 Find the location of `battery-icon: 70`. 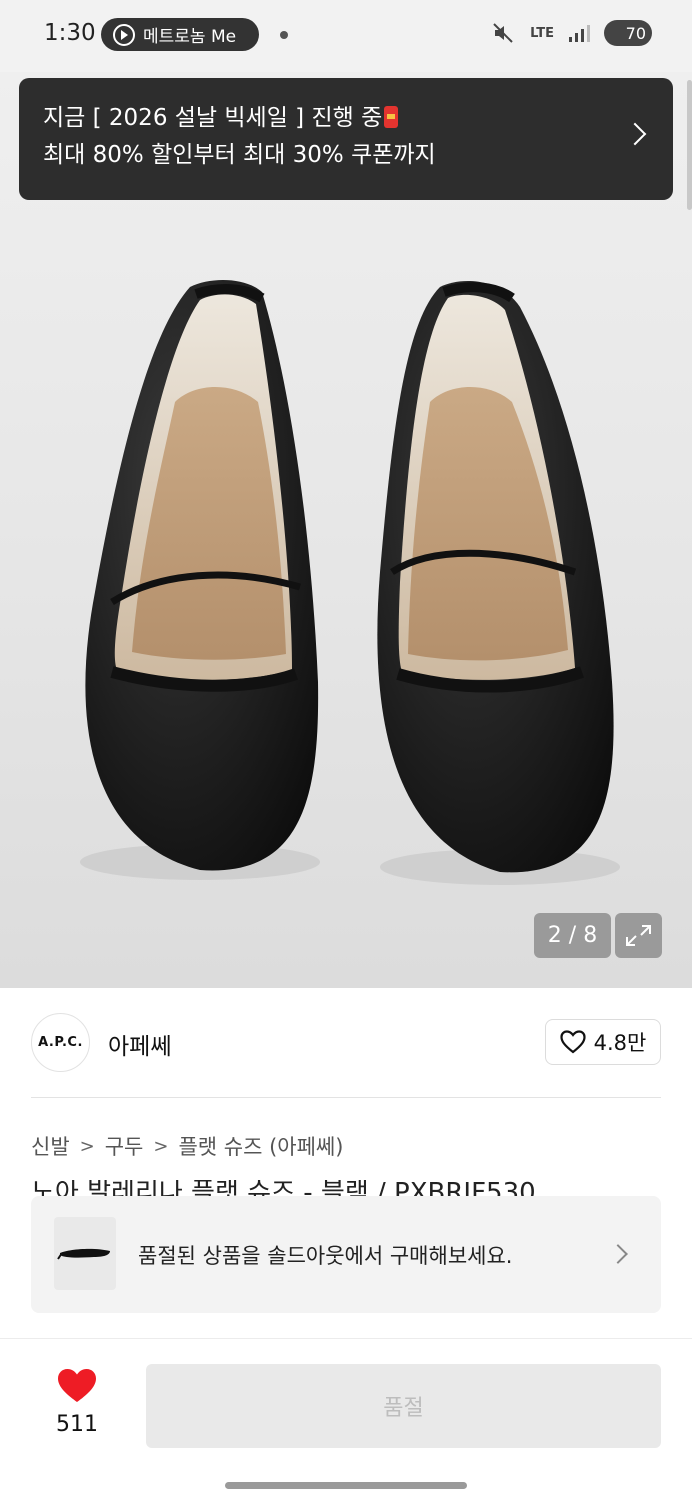

battery-icon: 70 is located at coordinates (628, 33).